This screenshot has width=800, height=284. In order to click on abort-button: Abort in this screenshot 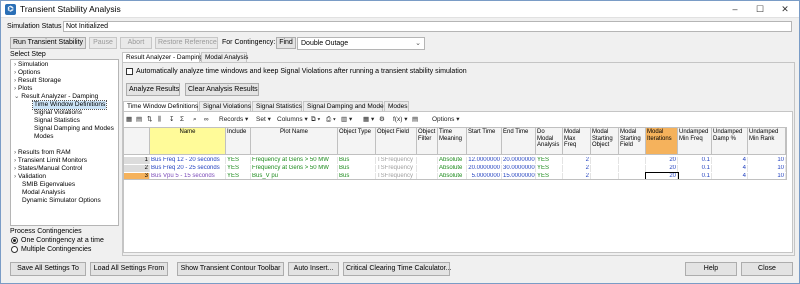, I will do `click(136, 43)`.